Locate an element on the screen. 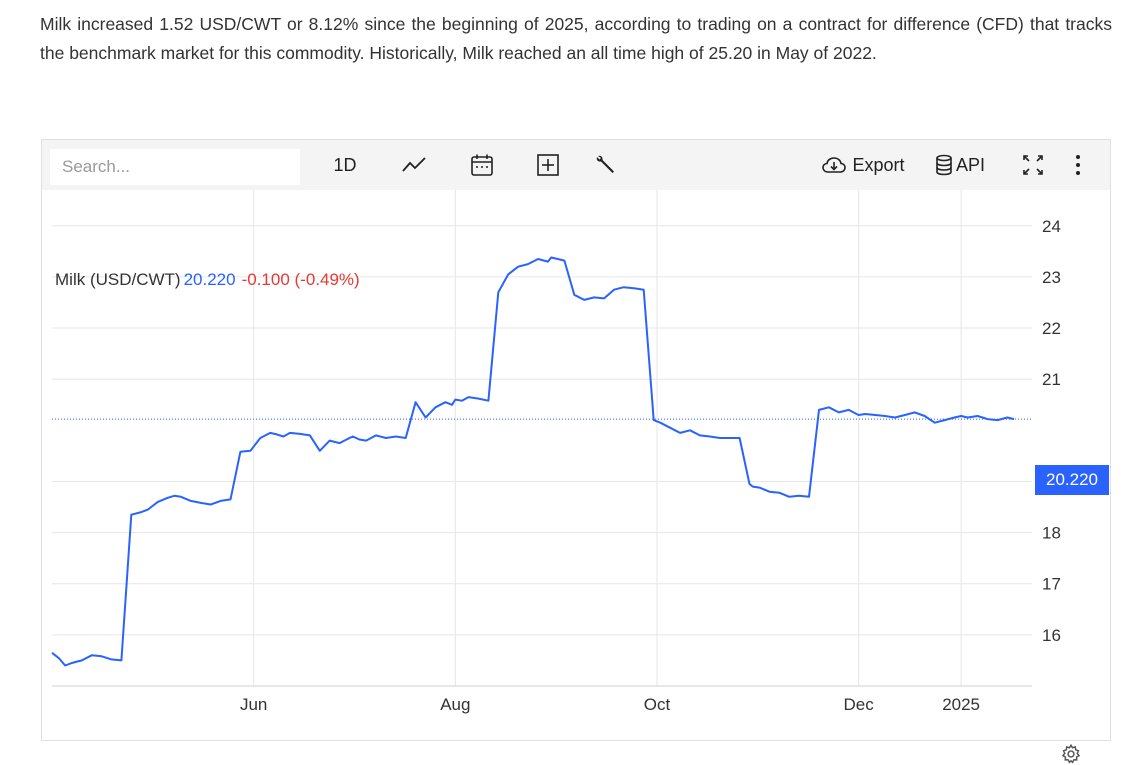 The image size is (1143, 765). interval-button: 1D is located at coordinates (345, 165).